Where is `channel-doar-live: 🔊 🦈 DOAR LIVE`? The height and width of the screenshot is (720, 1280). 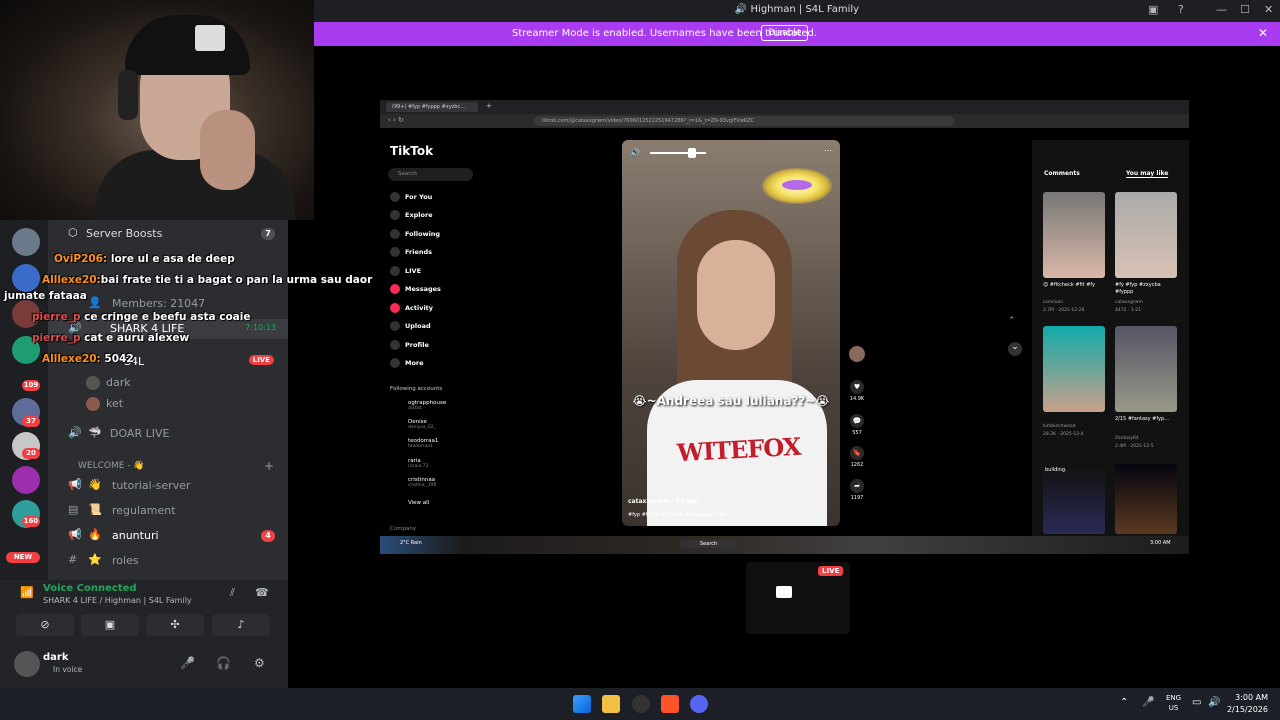 channel-doar-live: 🔊 🦈 DOAR LIVE is located at coordinates (168, 434).